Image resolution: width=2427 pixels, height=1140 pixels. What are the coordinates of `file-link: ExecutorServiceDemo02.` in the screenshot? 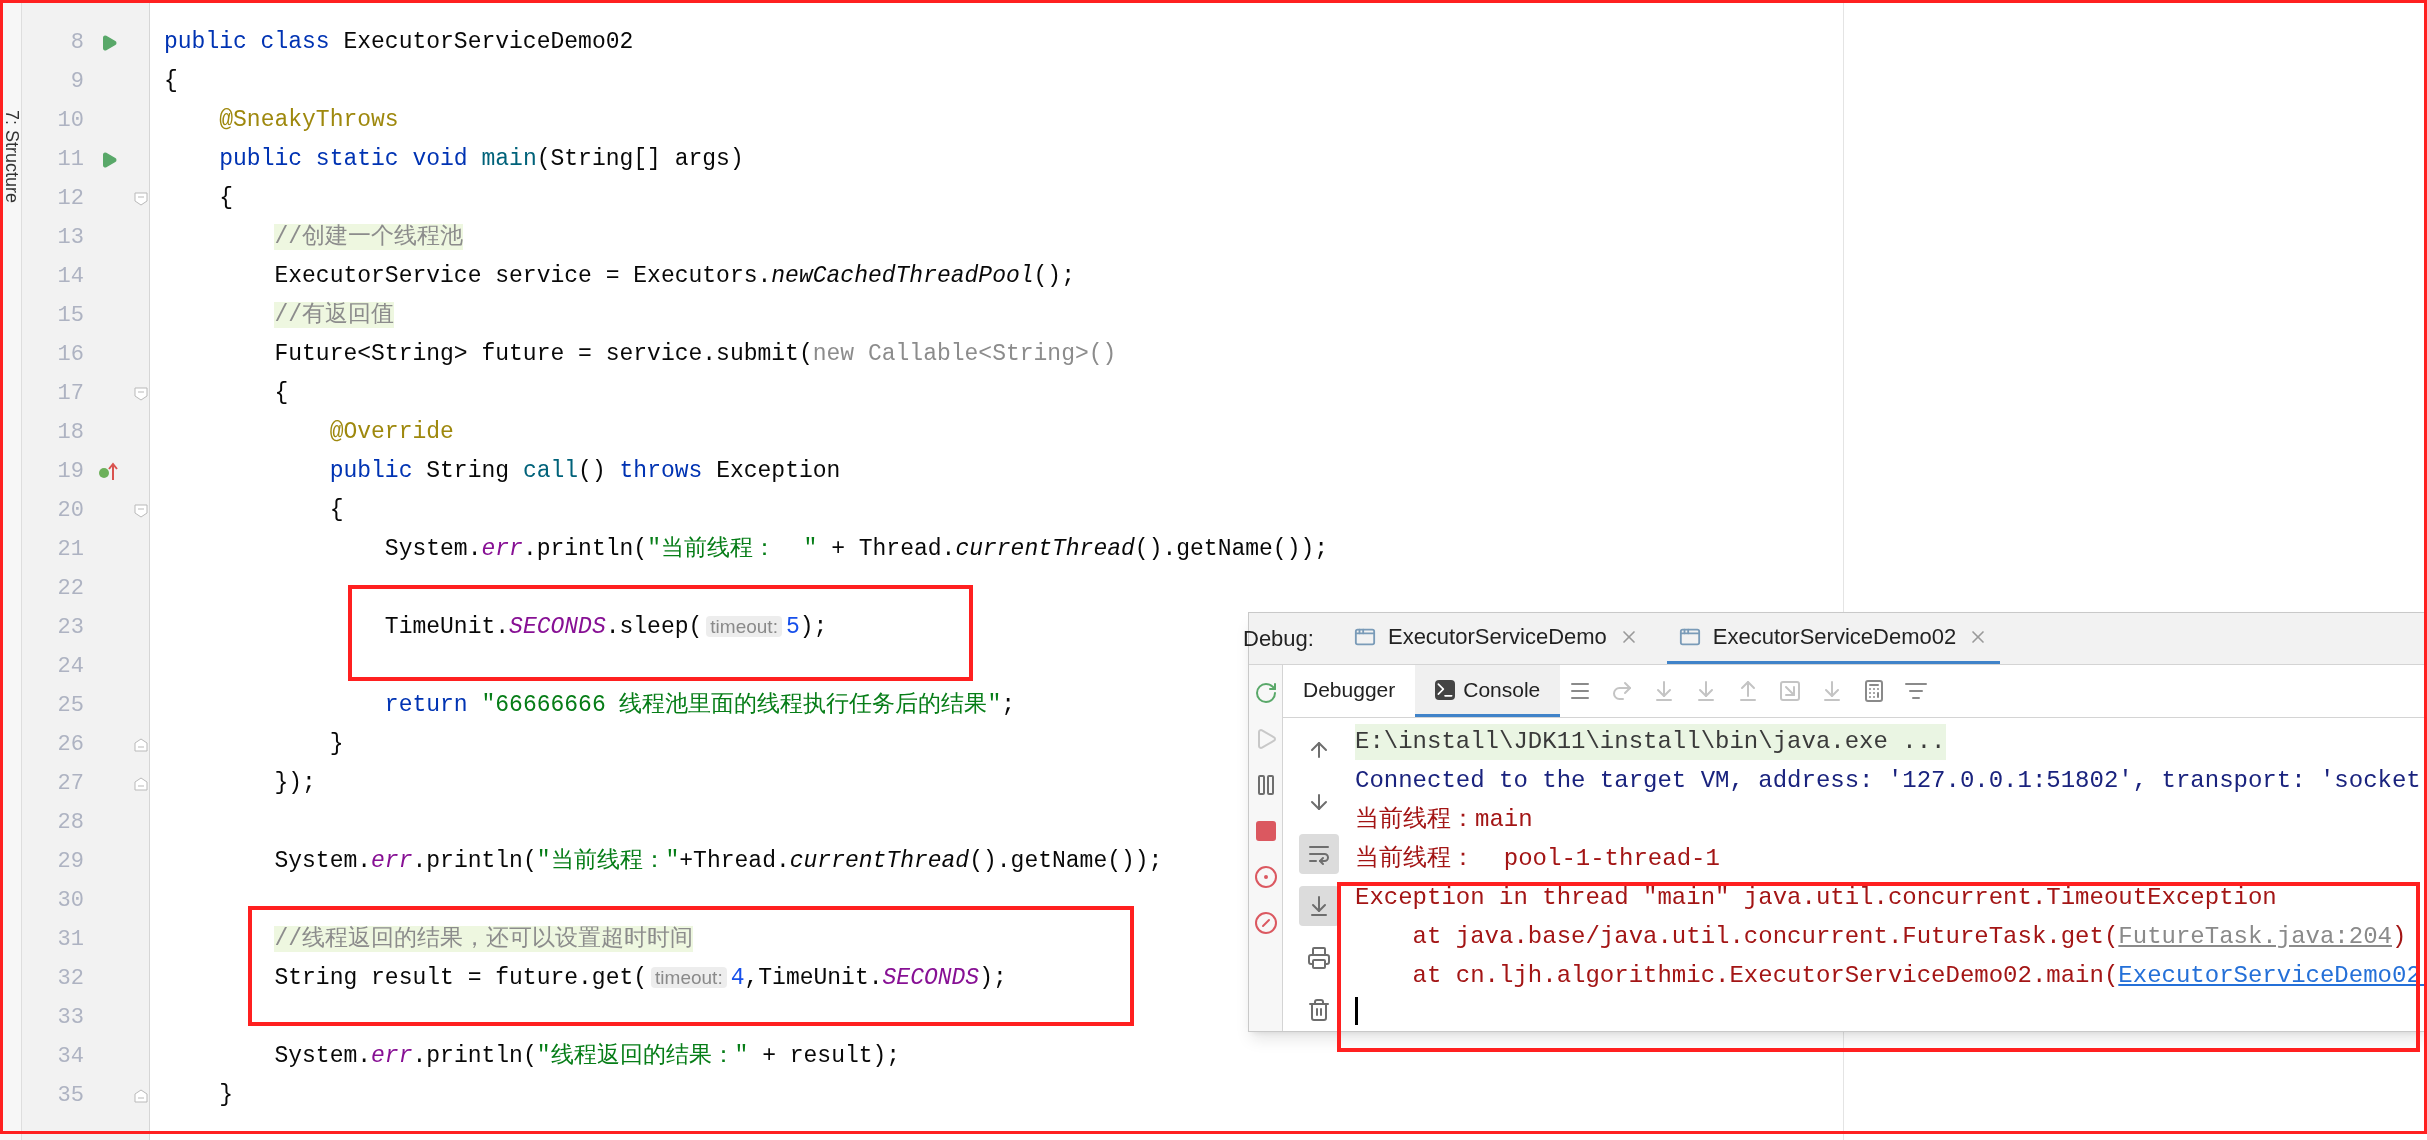 It's located at (2272, 975).